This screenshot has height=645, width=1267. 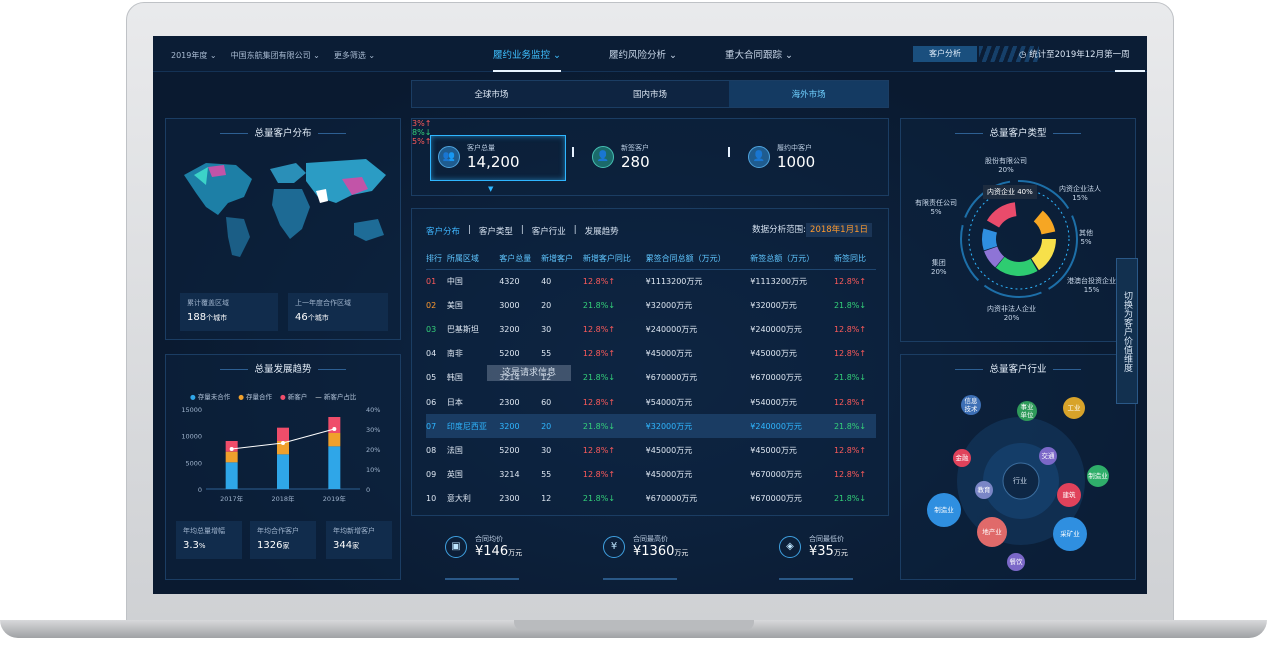 What do you see at coordinates (1027, 411) in the screenshot?
I see `industry-bubble: 事业 单位` at bounding box center [1027, 411].